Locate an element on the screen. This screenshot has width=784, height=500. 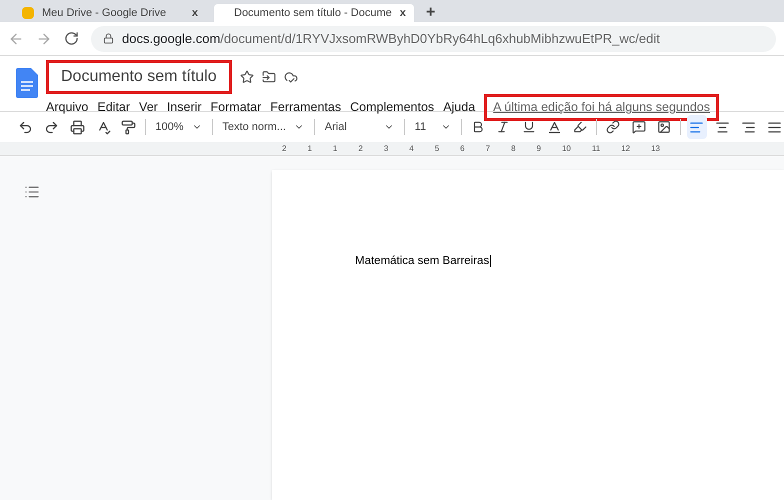
cloud-icon is located at coordinates (291, 77).